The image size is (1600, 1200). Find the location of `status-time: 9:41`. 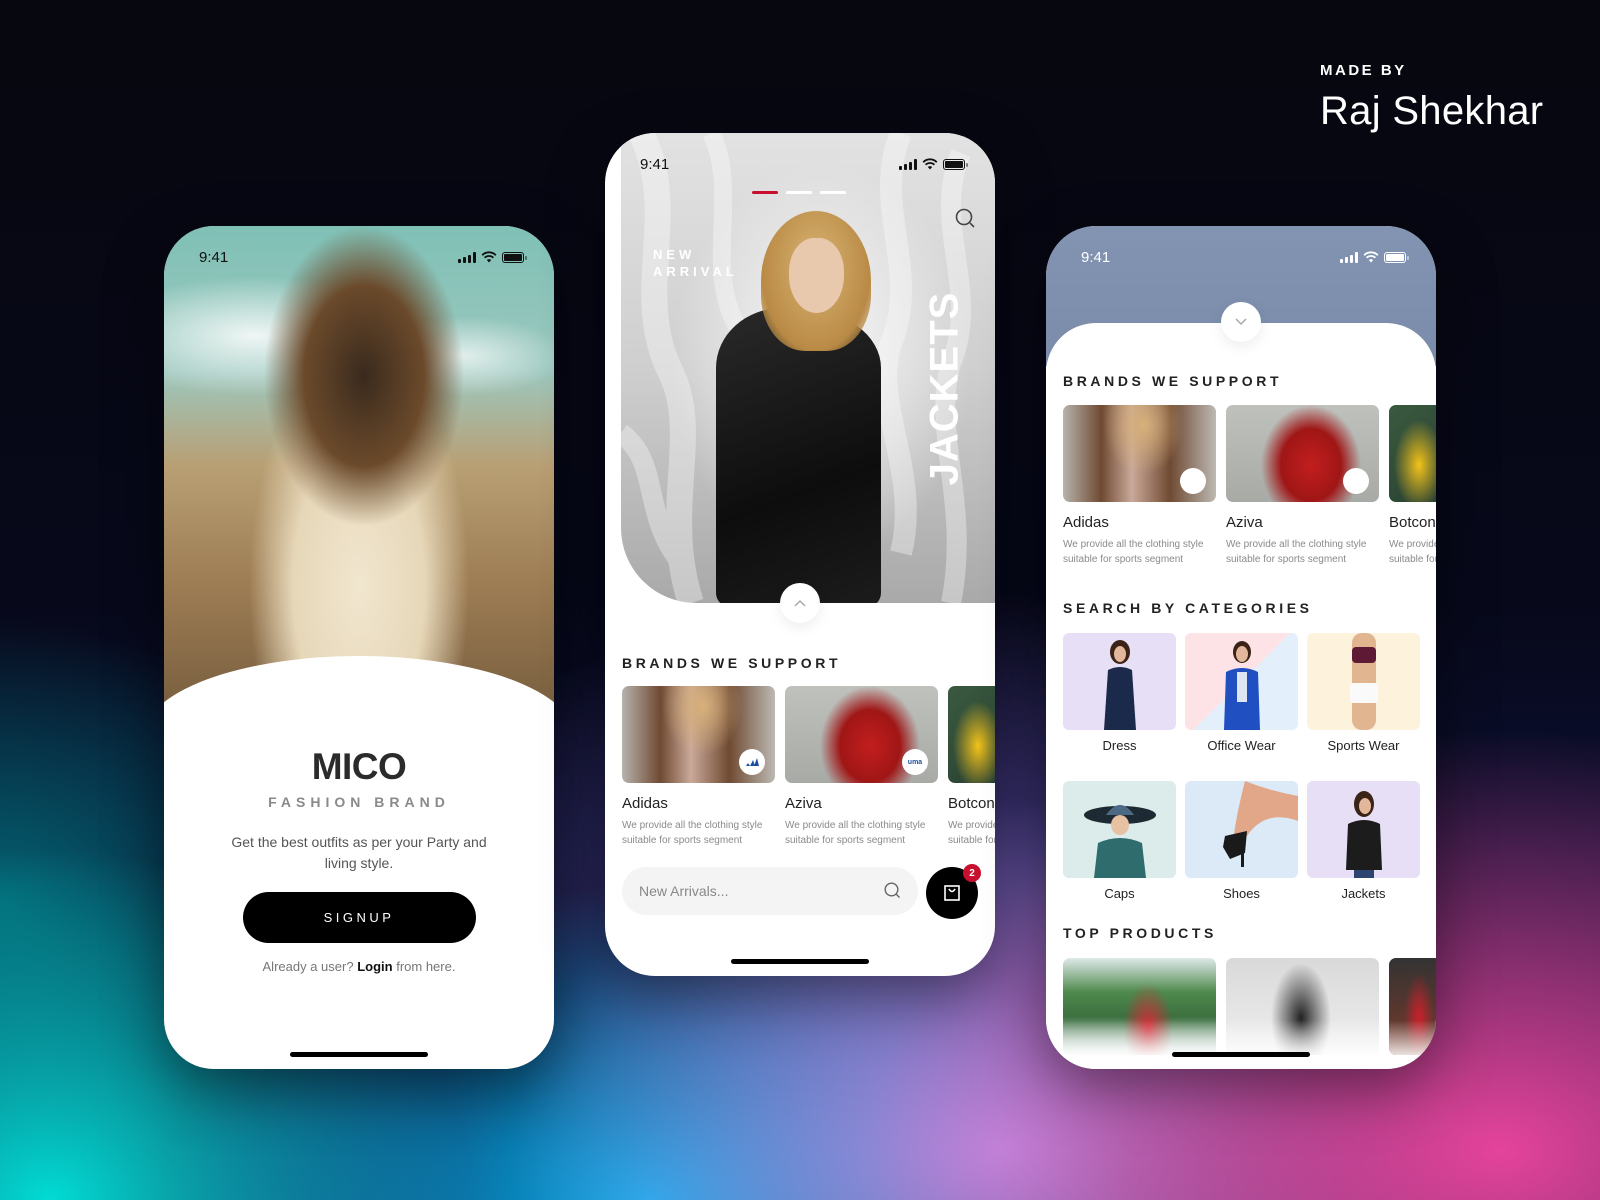

status-time: 9:41 is located at coordinates (1096, 257).